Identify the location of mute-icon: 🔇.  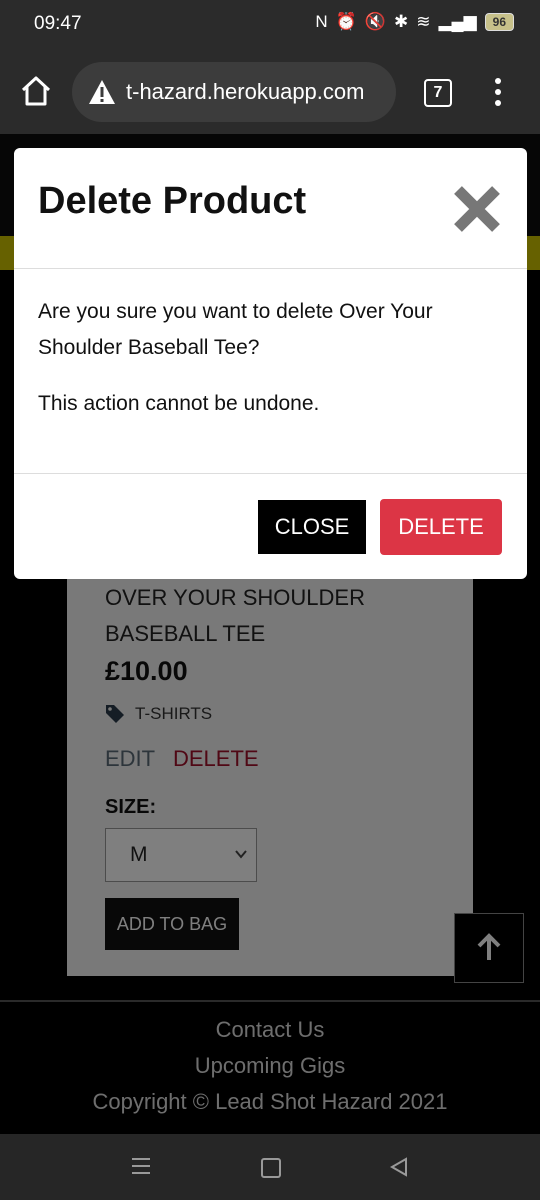
(375, 21).